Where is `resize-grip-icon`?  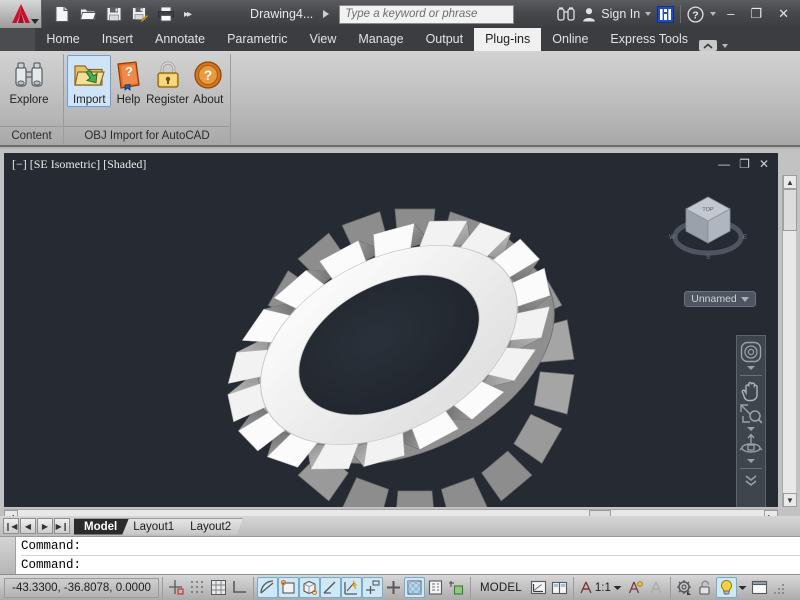
resize-grip-icon is located at coordinates (779, 588).